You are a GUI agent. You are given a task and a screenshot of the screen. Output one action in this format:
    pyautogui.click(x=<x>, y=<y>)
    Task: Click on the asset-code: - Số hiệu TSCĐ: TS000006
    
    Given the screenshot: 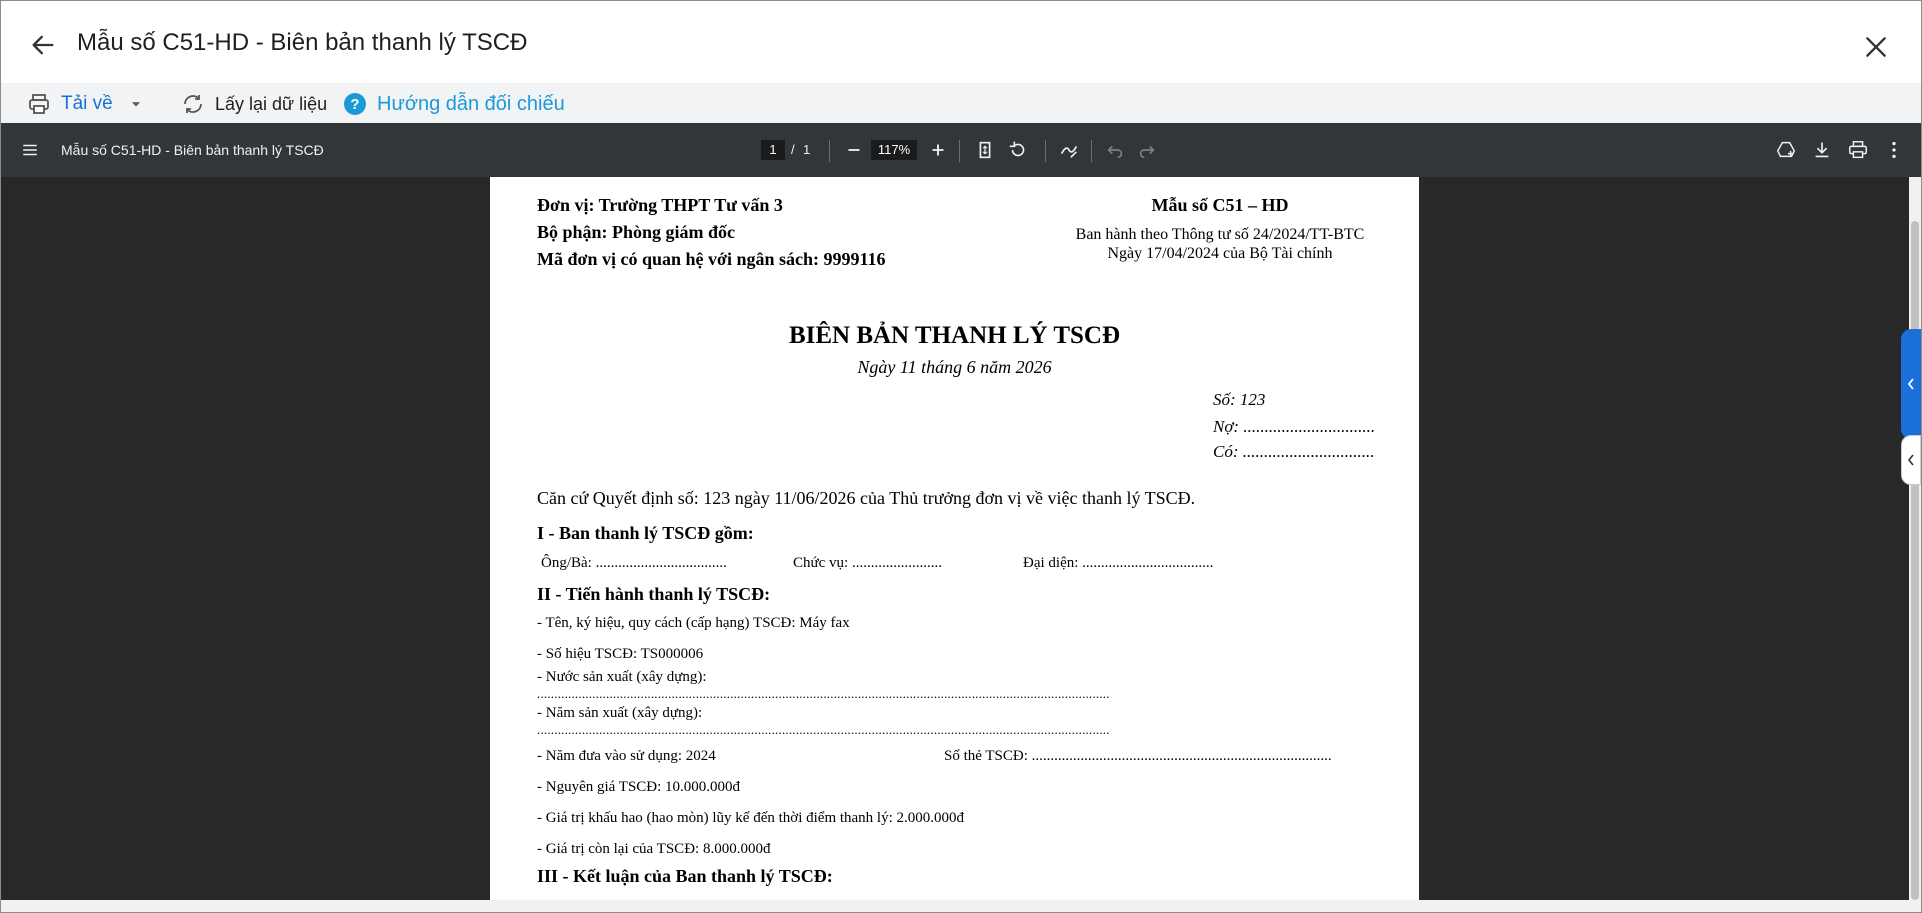 What is the action you would take?
    pyautogui.click(x=620, y=654)
    